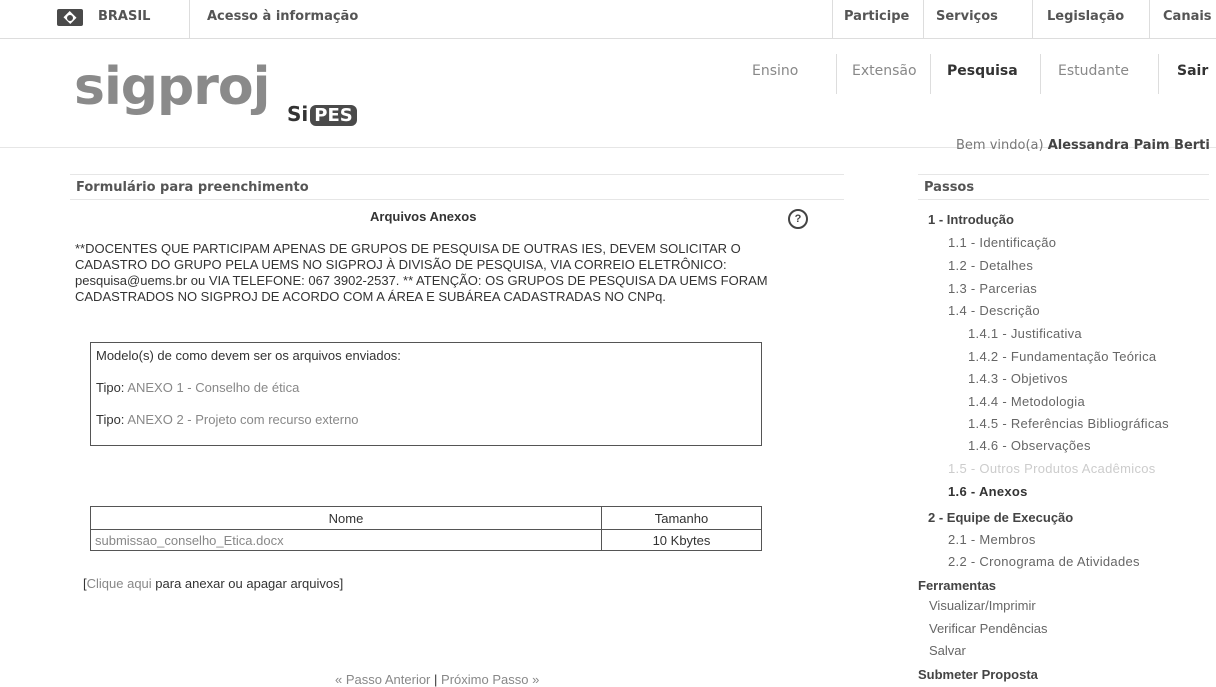  I want to click on table-row: submissao_conselho_Etica.docx 10 Kbytes, so click(426, 540).